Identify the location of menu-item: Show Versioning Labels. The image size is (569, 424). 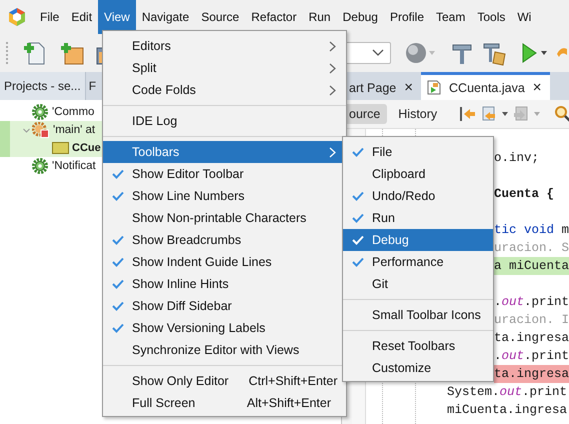
(224, 328).